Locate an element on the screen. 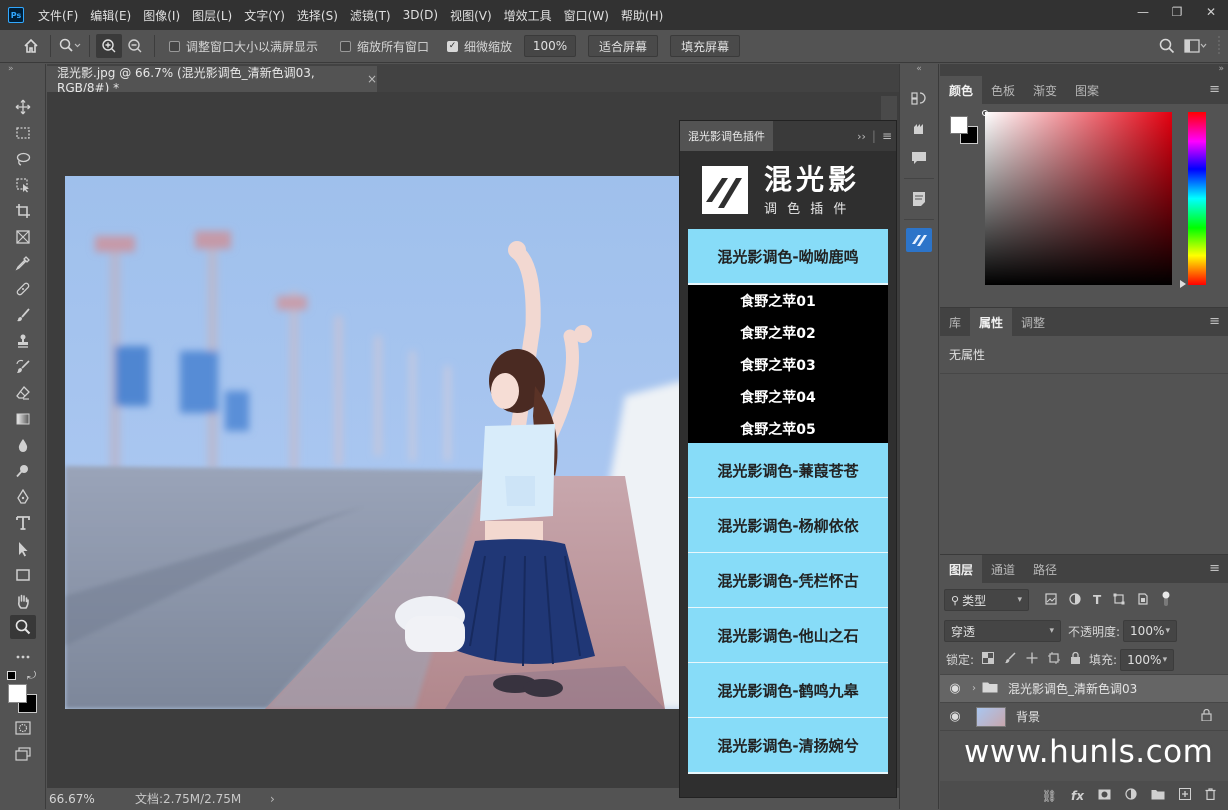 This screenshot has height=810, width=1228. hue-slider-handle is located at coordinates (1183, 284).